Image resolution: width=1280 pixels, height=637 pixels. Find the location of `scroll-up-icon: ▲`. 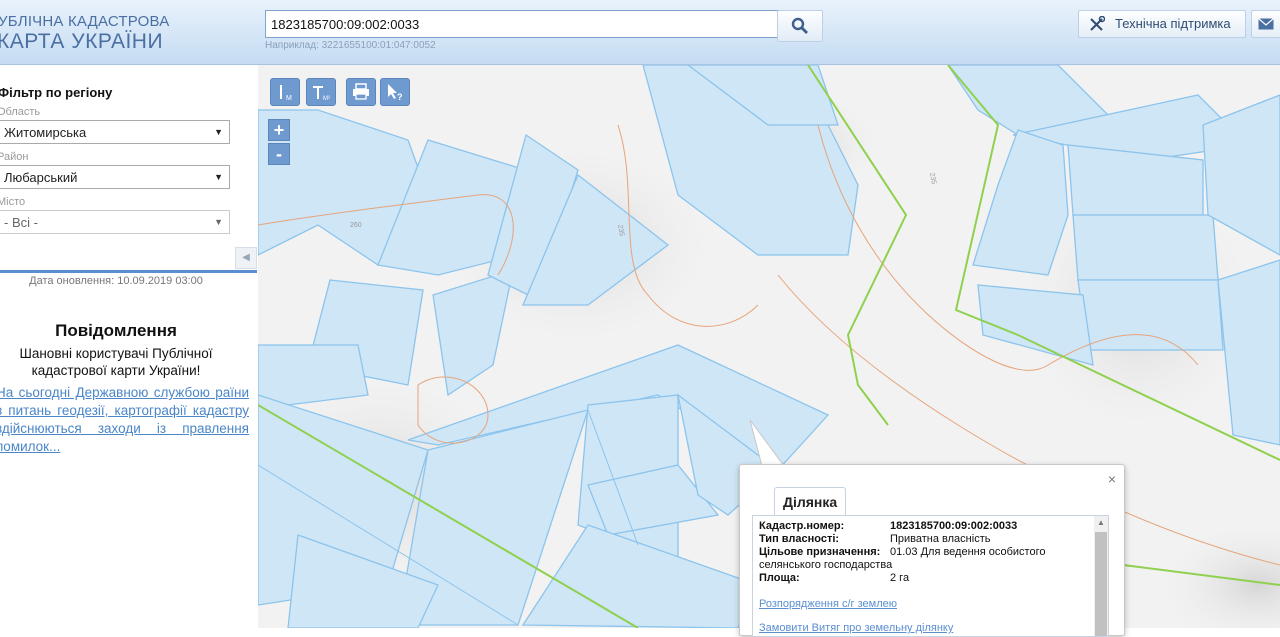

scroll-up-icon: ▲ is located at coordinates (1101, 522).